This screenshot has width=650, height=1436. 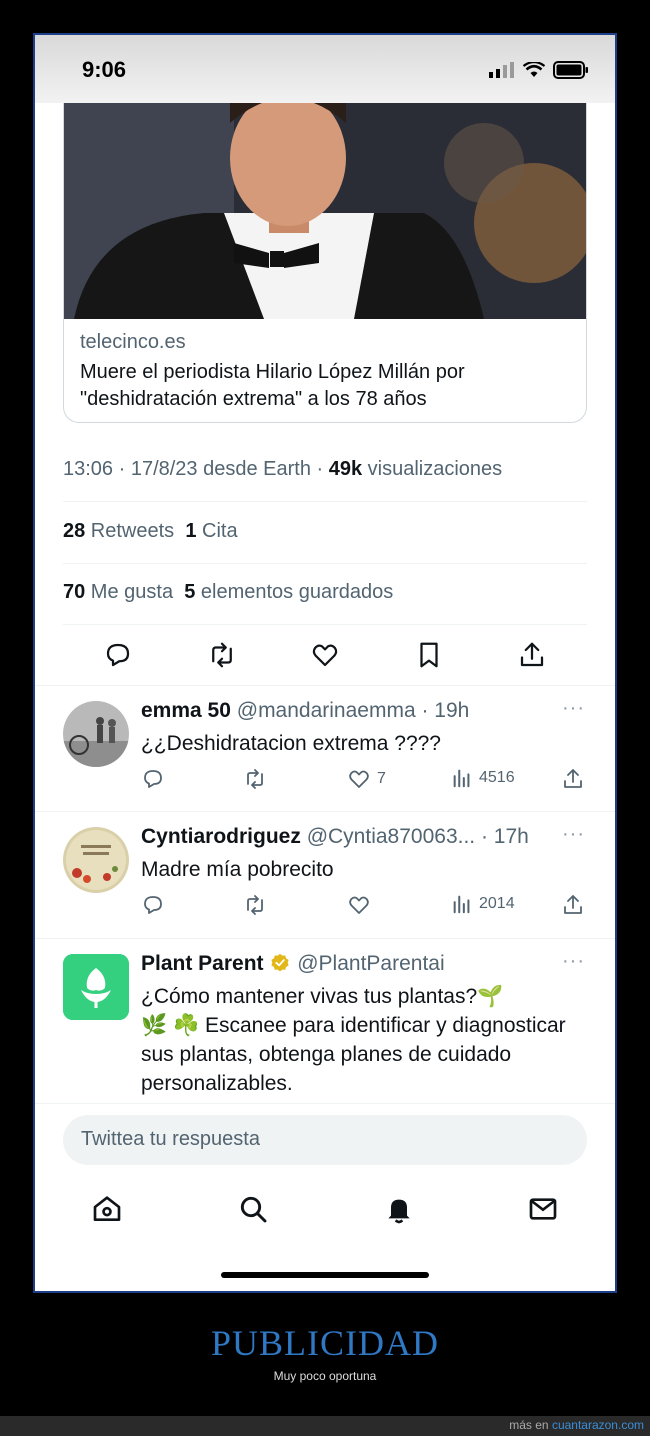 What do you see at coordinates (598, 1425) in the screenshot?
I see `footer-link: cuantarazon.com` at bounding box center [598, 1425].